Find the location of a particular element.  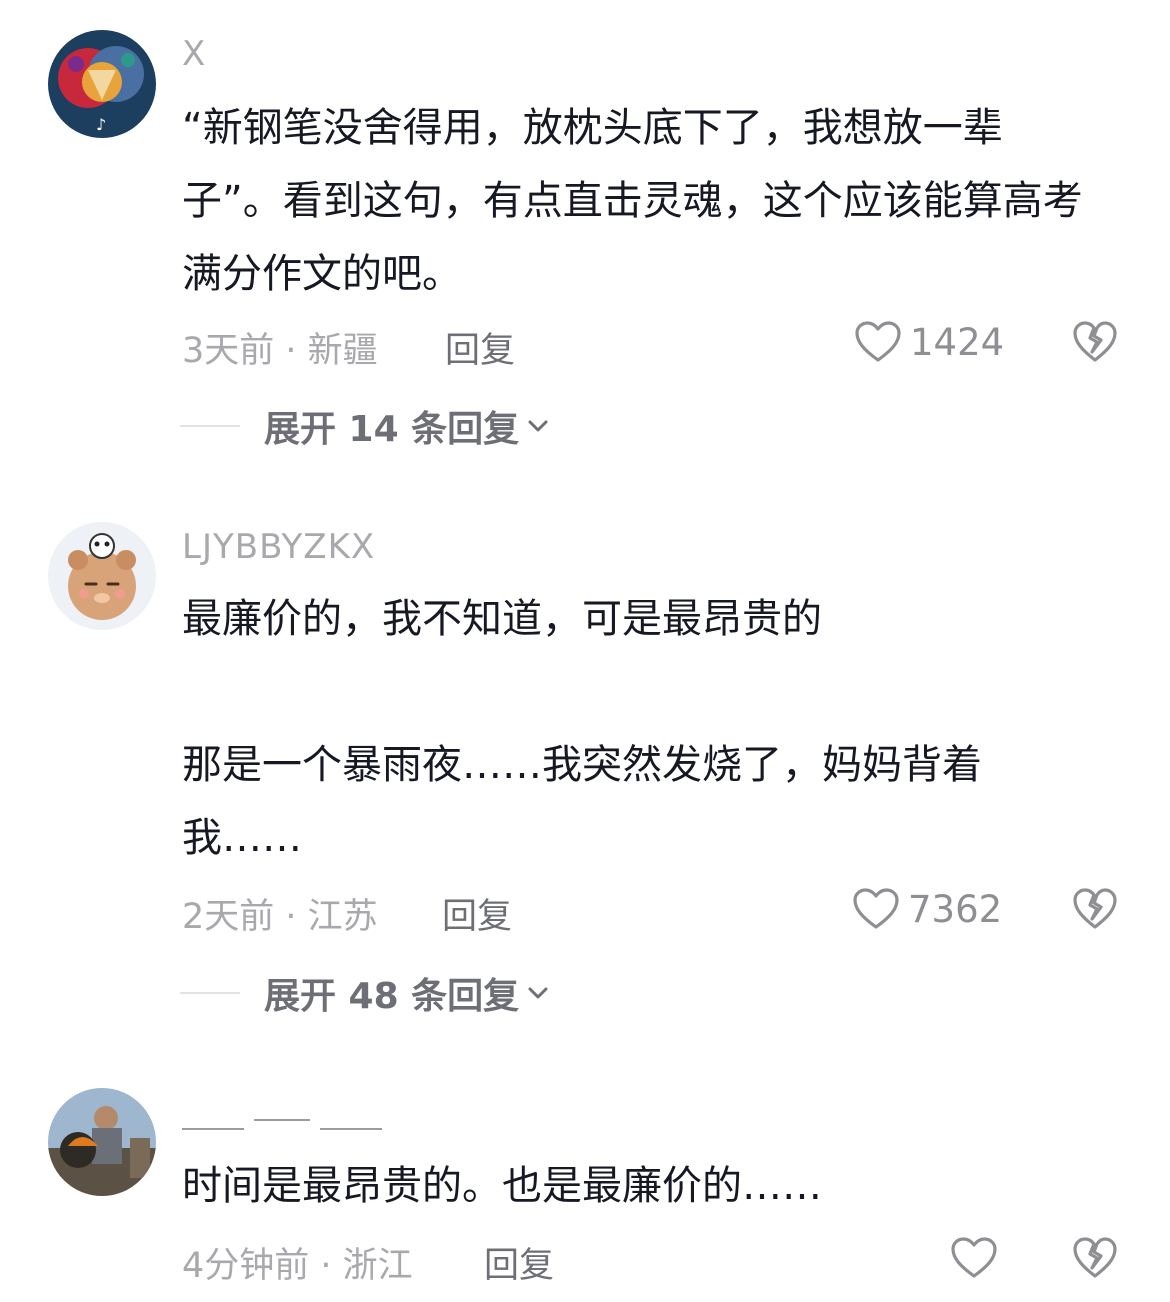

reply-button: 回复 is located at coordinates (519, 1262).